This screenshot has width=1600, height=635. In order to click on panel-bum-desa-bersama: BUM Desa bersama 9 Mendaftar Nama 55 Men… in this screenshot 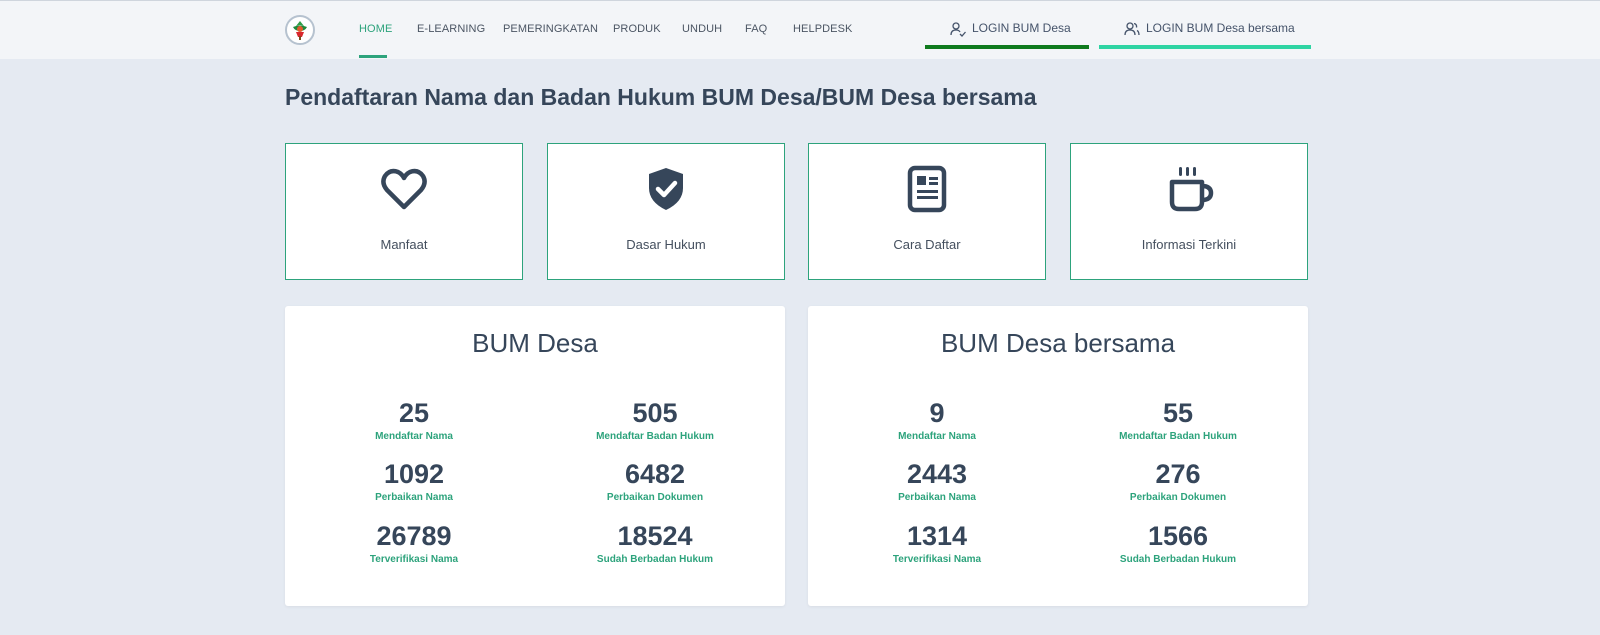, I will do `click(1058, 456)`.